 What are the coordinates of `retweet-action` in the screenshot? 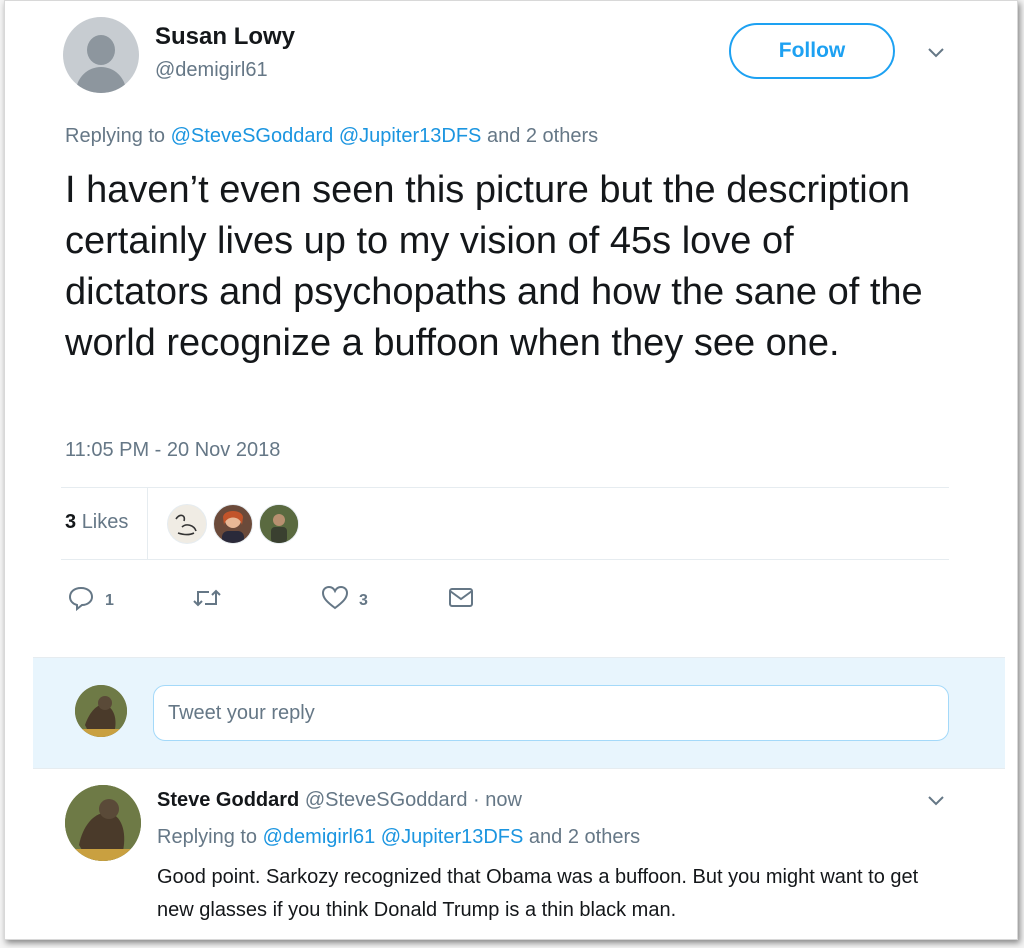 It's located at (207, 600).